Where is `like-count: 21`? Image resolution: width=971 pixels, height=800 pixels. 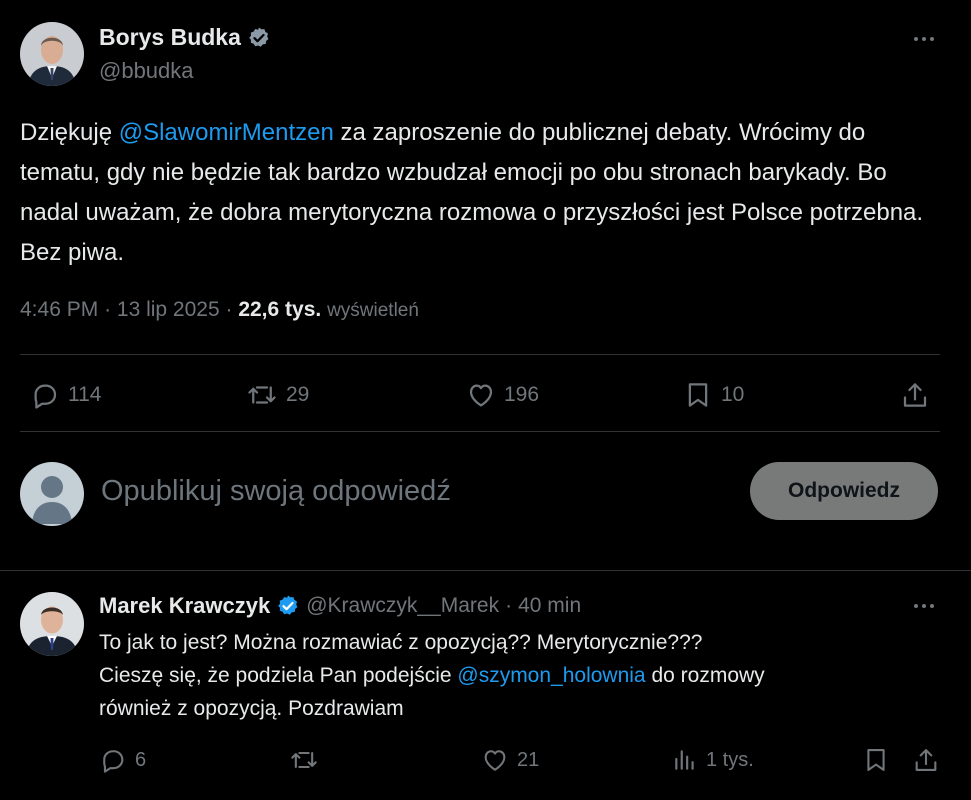 like-count: 21 is located at coordinates (528, 759).